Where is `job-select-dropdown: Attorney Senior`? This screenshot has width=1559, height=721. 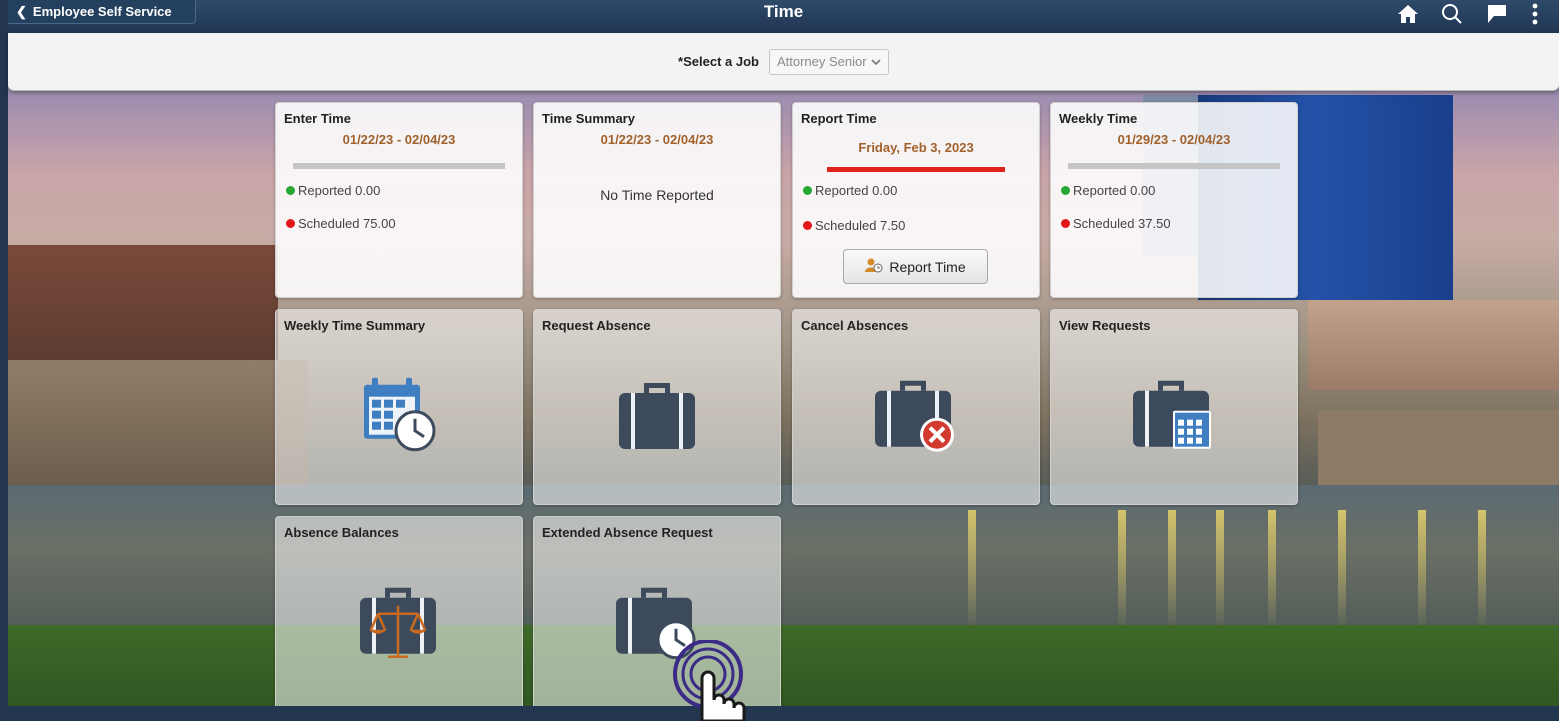
job-select-dropdown: Attorney Senior is located at coordinates (828, 61).